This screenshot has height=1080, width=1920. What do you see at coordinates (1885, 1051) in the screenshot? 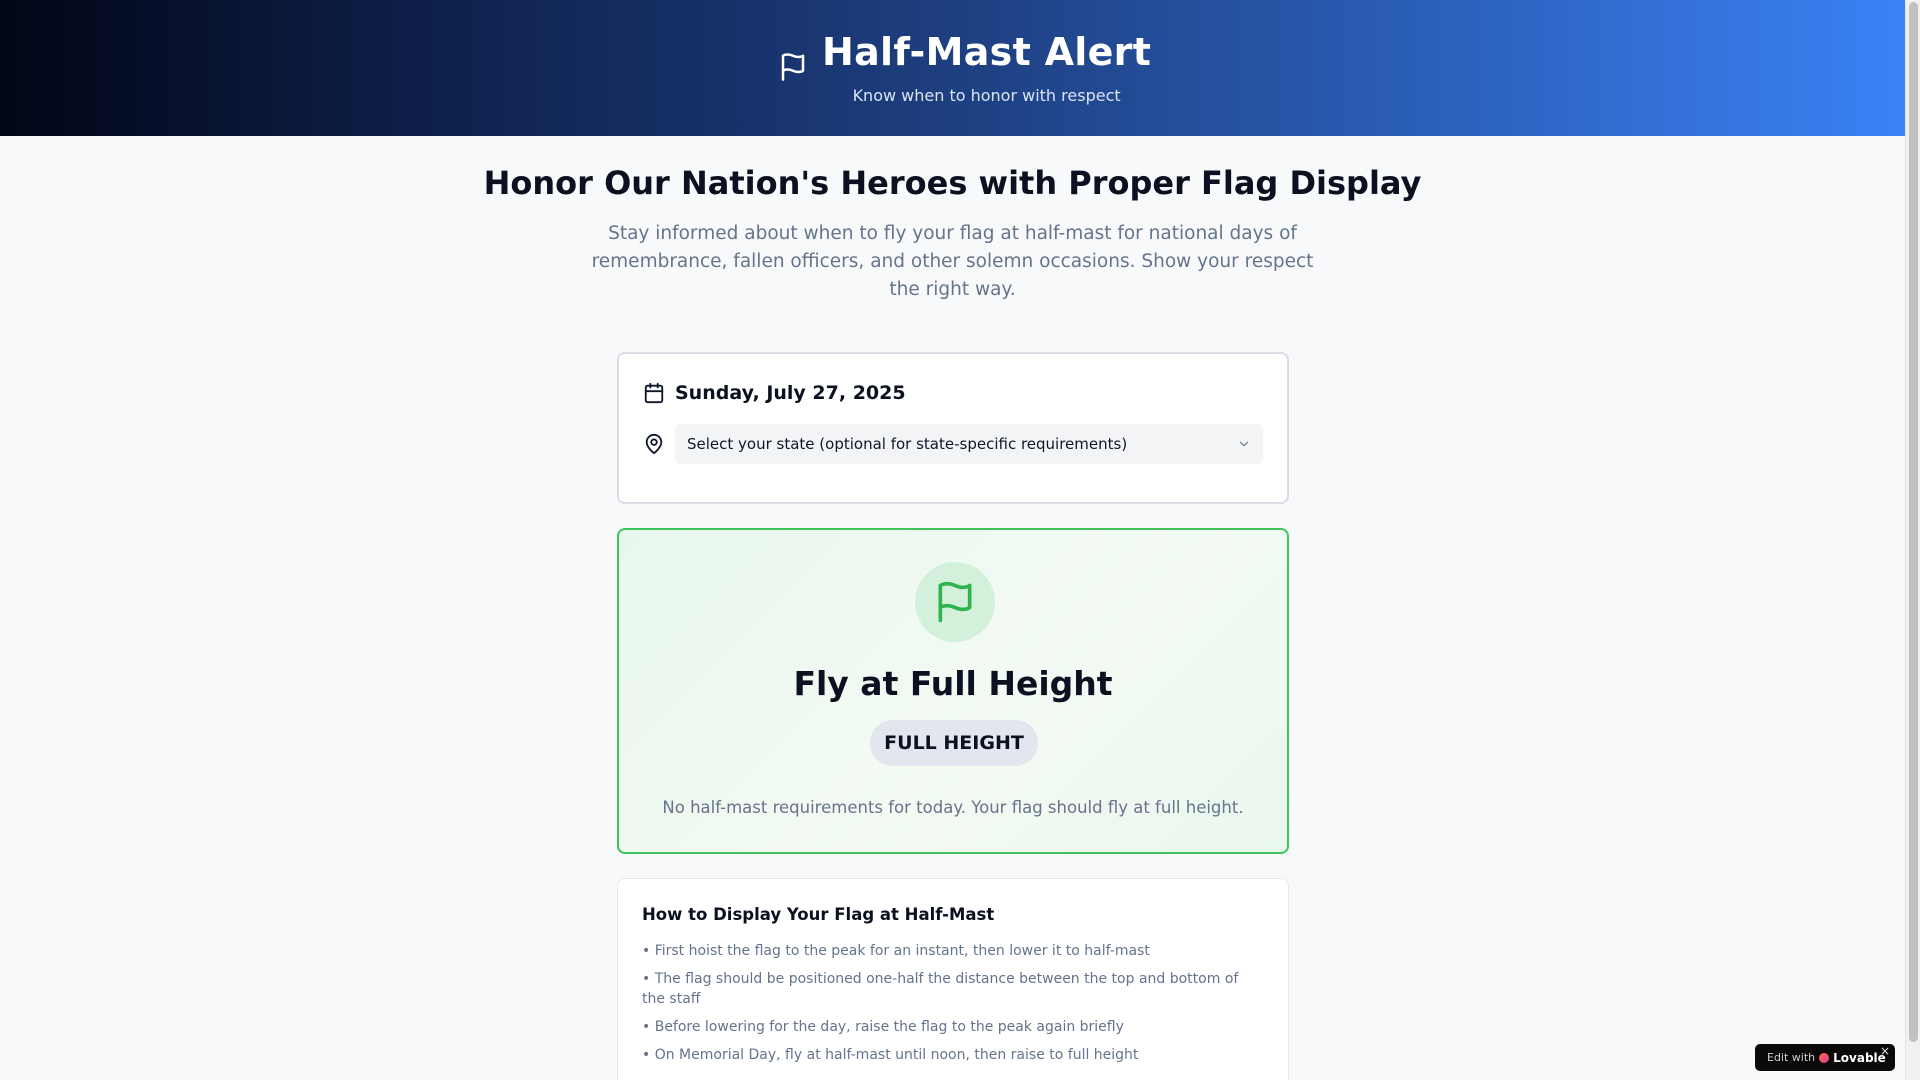
I see `close-icon: ×` at bounding box center [1885, 1051].